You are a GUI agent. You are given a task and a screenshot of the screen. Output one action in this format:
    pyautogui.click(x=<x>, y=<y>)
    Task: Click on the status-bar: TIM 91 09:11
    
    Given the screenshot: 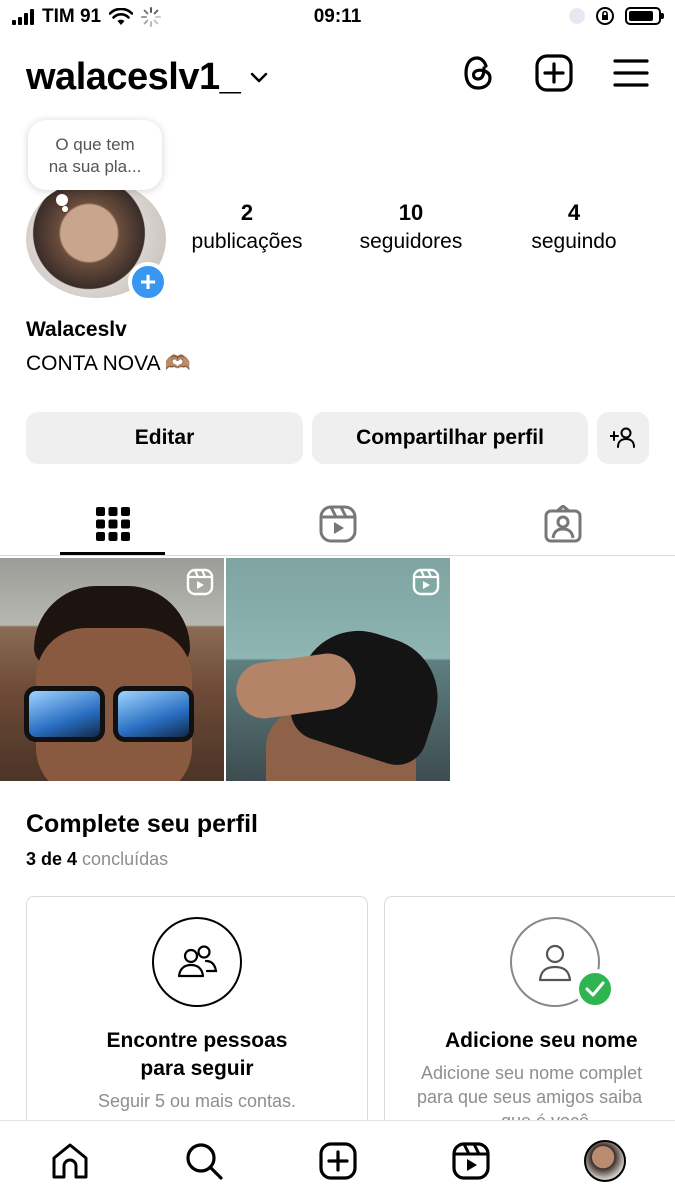 What is the action you would take?
    pyautogui.click(x=337, y=18)
    